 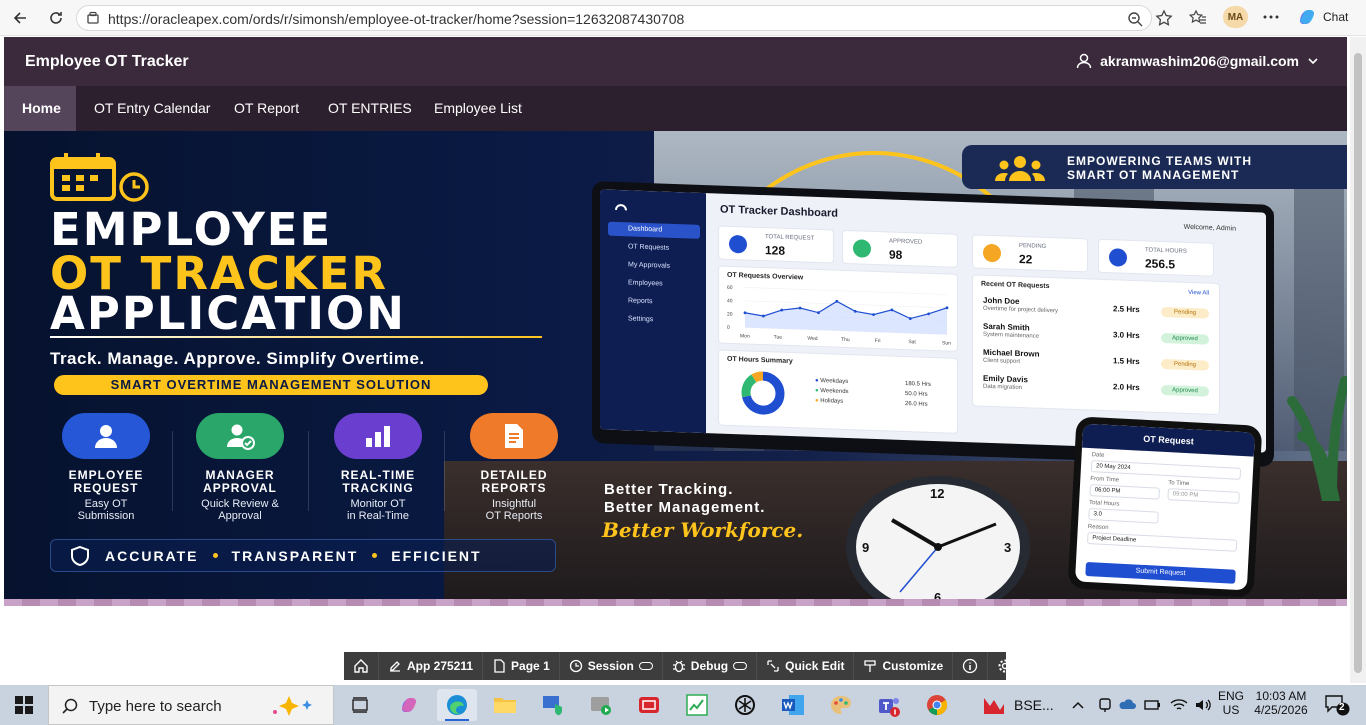 I want to click on edge-browser-icon, so click(x=457, y=705).